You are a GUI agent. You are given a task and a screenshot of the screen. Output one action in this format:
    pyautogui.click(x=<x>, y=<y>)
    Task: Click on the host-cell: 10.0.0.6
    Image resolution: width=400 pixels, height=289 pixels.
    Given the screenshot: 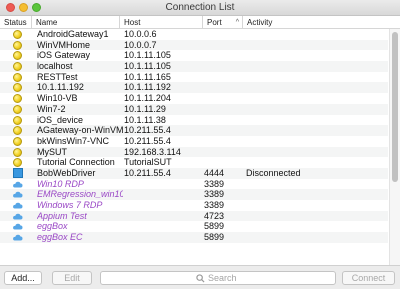 What is the action you would take?
    pyautogui.click(x=140, y=34)
    